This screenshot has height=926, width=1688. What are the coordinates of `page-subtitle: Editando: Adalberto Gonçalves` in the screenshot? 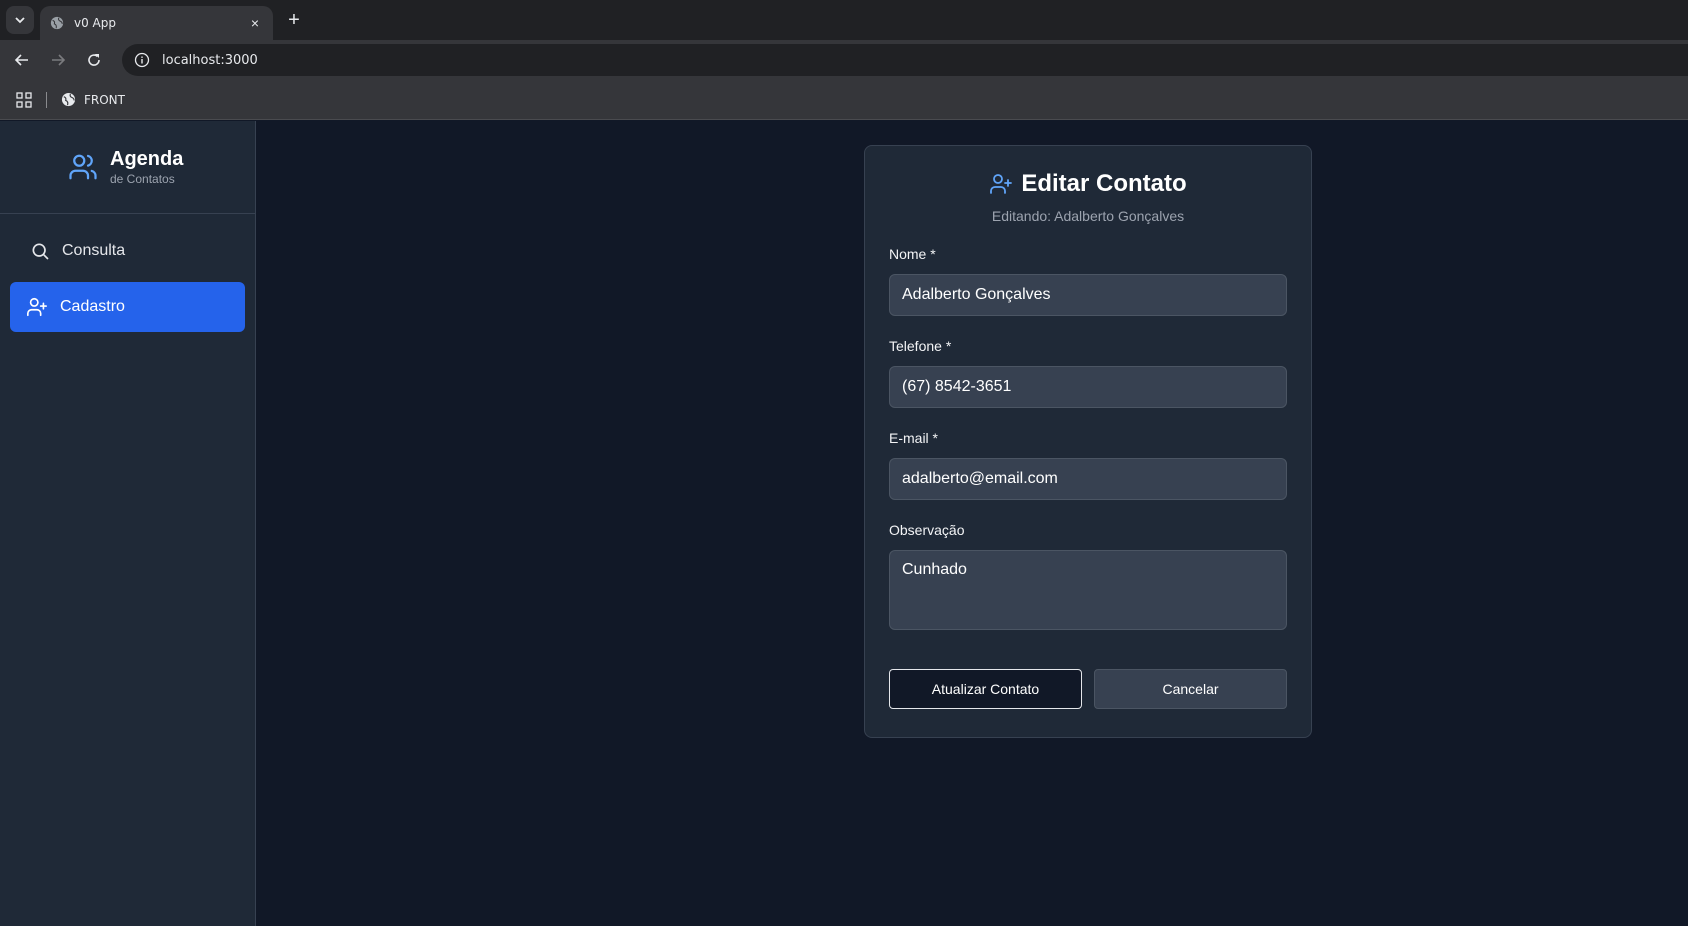 It's located at (1088, 216).